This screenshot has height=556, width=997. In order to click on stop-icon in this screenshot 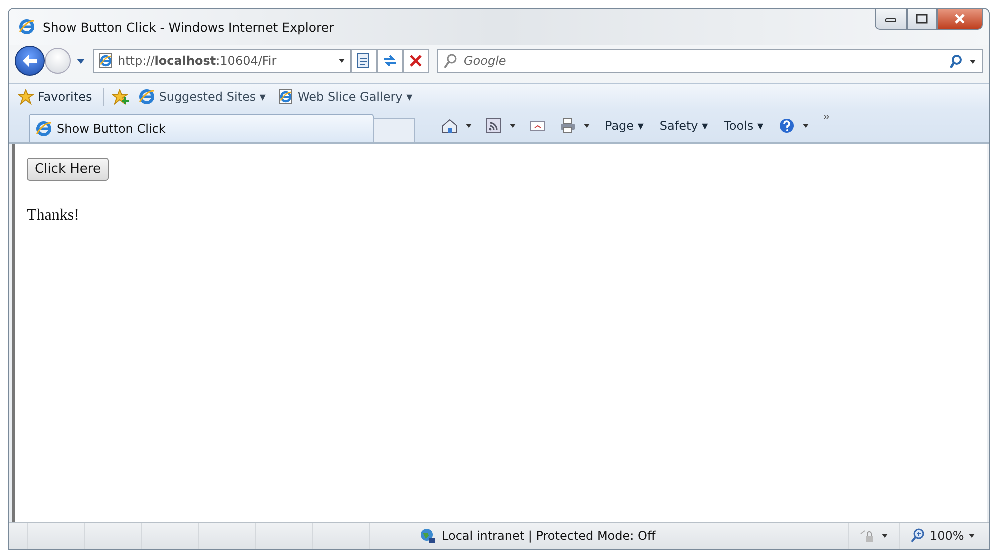, I will do `click(416, 61)`.